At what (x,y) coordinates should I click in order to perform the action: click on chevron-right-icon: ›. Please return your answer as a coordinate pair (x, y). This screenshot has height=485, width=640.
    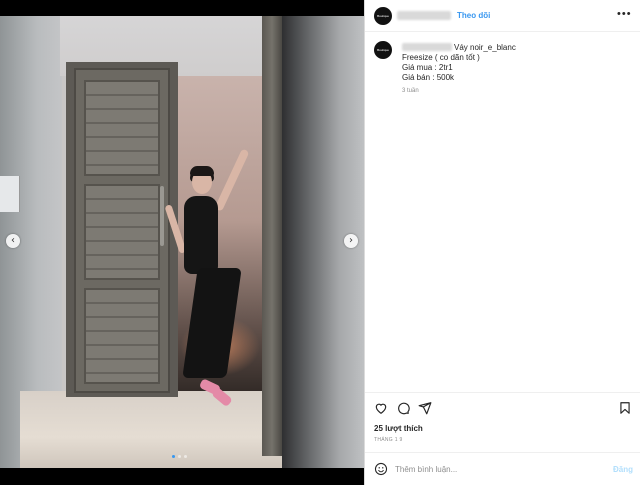
    Looking at the image, I should click on (351, 240).